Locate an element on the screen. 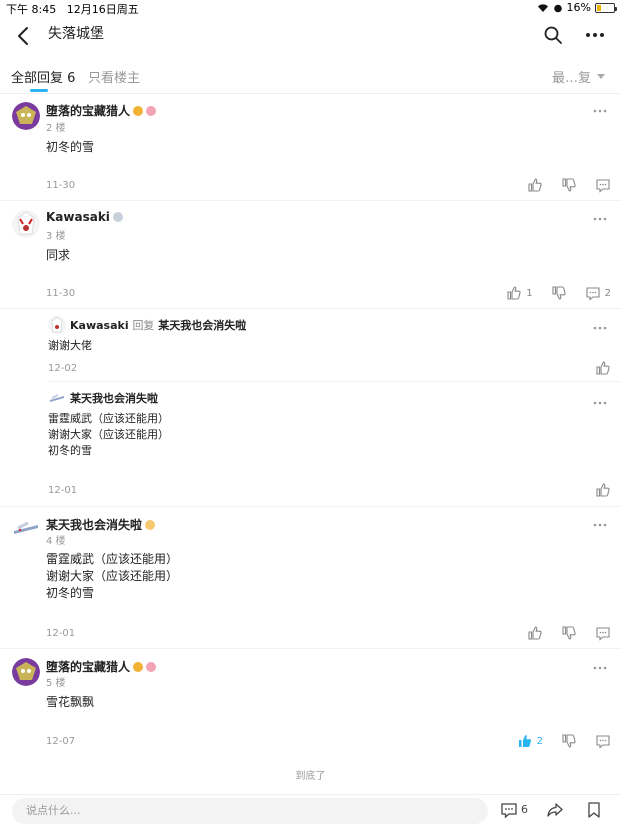 The image size is (621, 828). status-bar: 下午 8:45 12月16日周五 16% is located at coordinates (310, 8).